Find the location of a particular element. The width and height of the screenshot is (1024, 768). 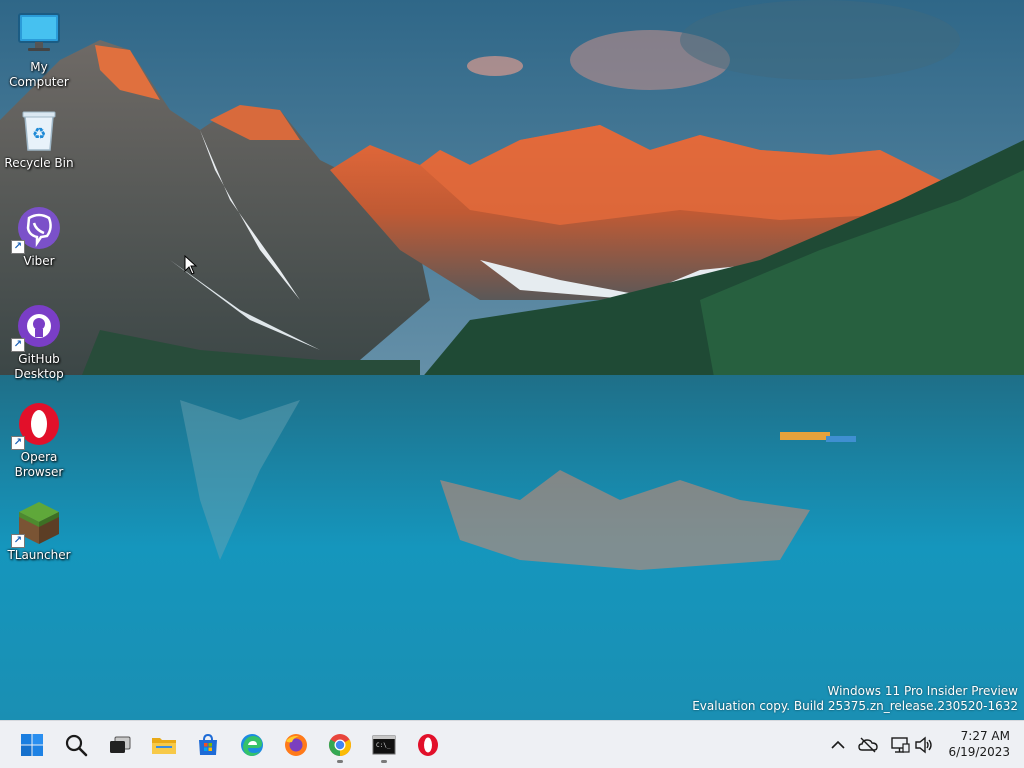

chevron-up-icon is located at coordinates (838, 744).